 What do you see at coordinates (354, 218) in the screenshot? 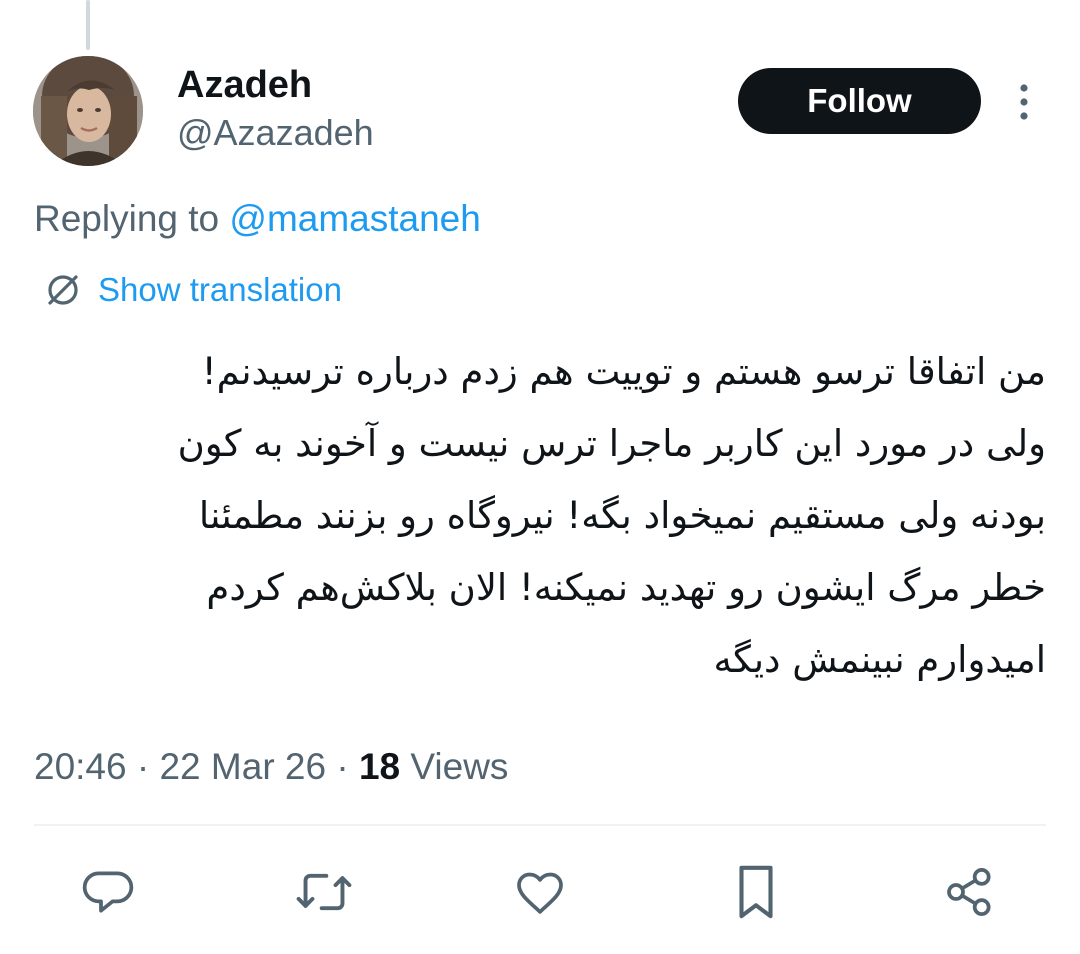
I see `replying-to-mention-link: @mamastaneh` at bounding box center [354, 218].